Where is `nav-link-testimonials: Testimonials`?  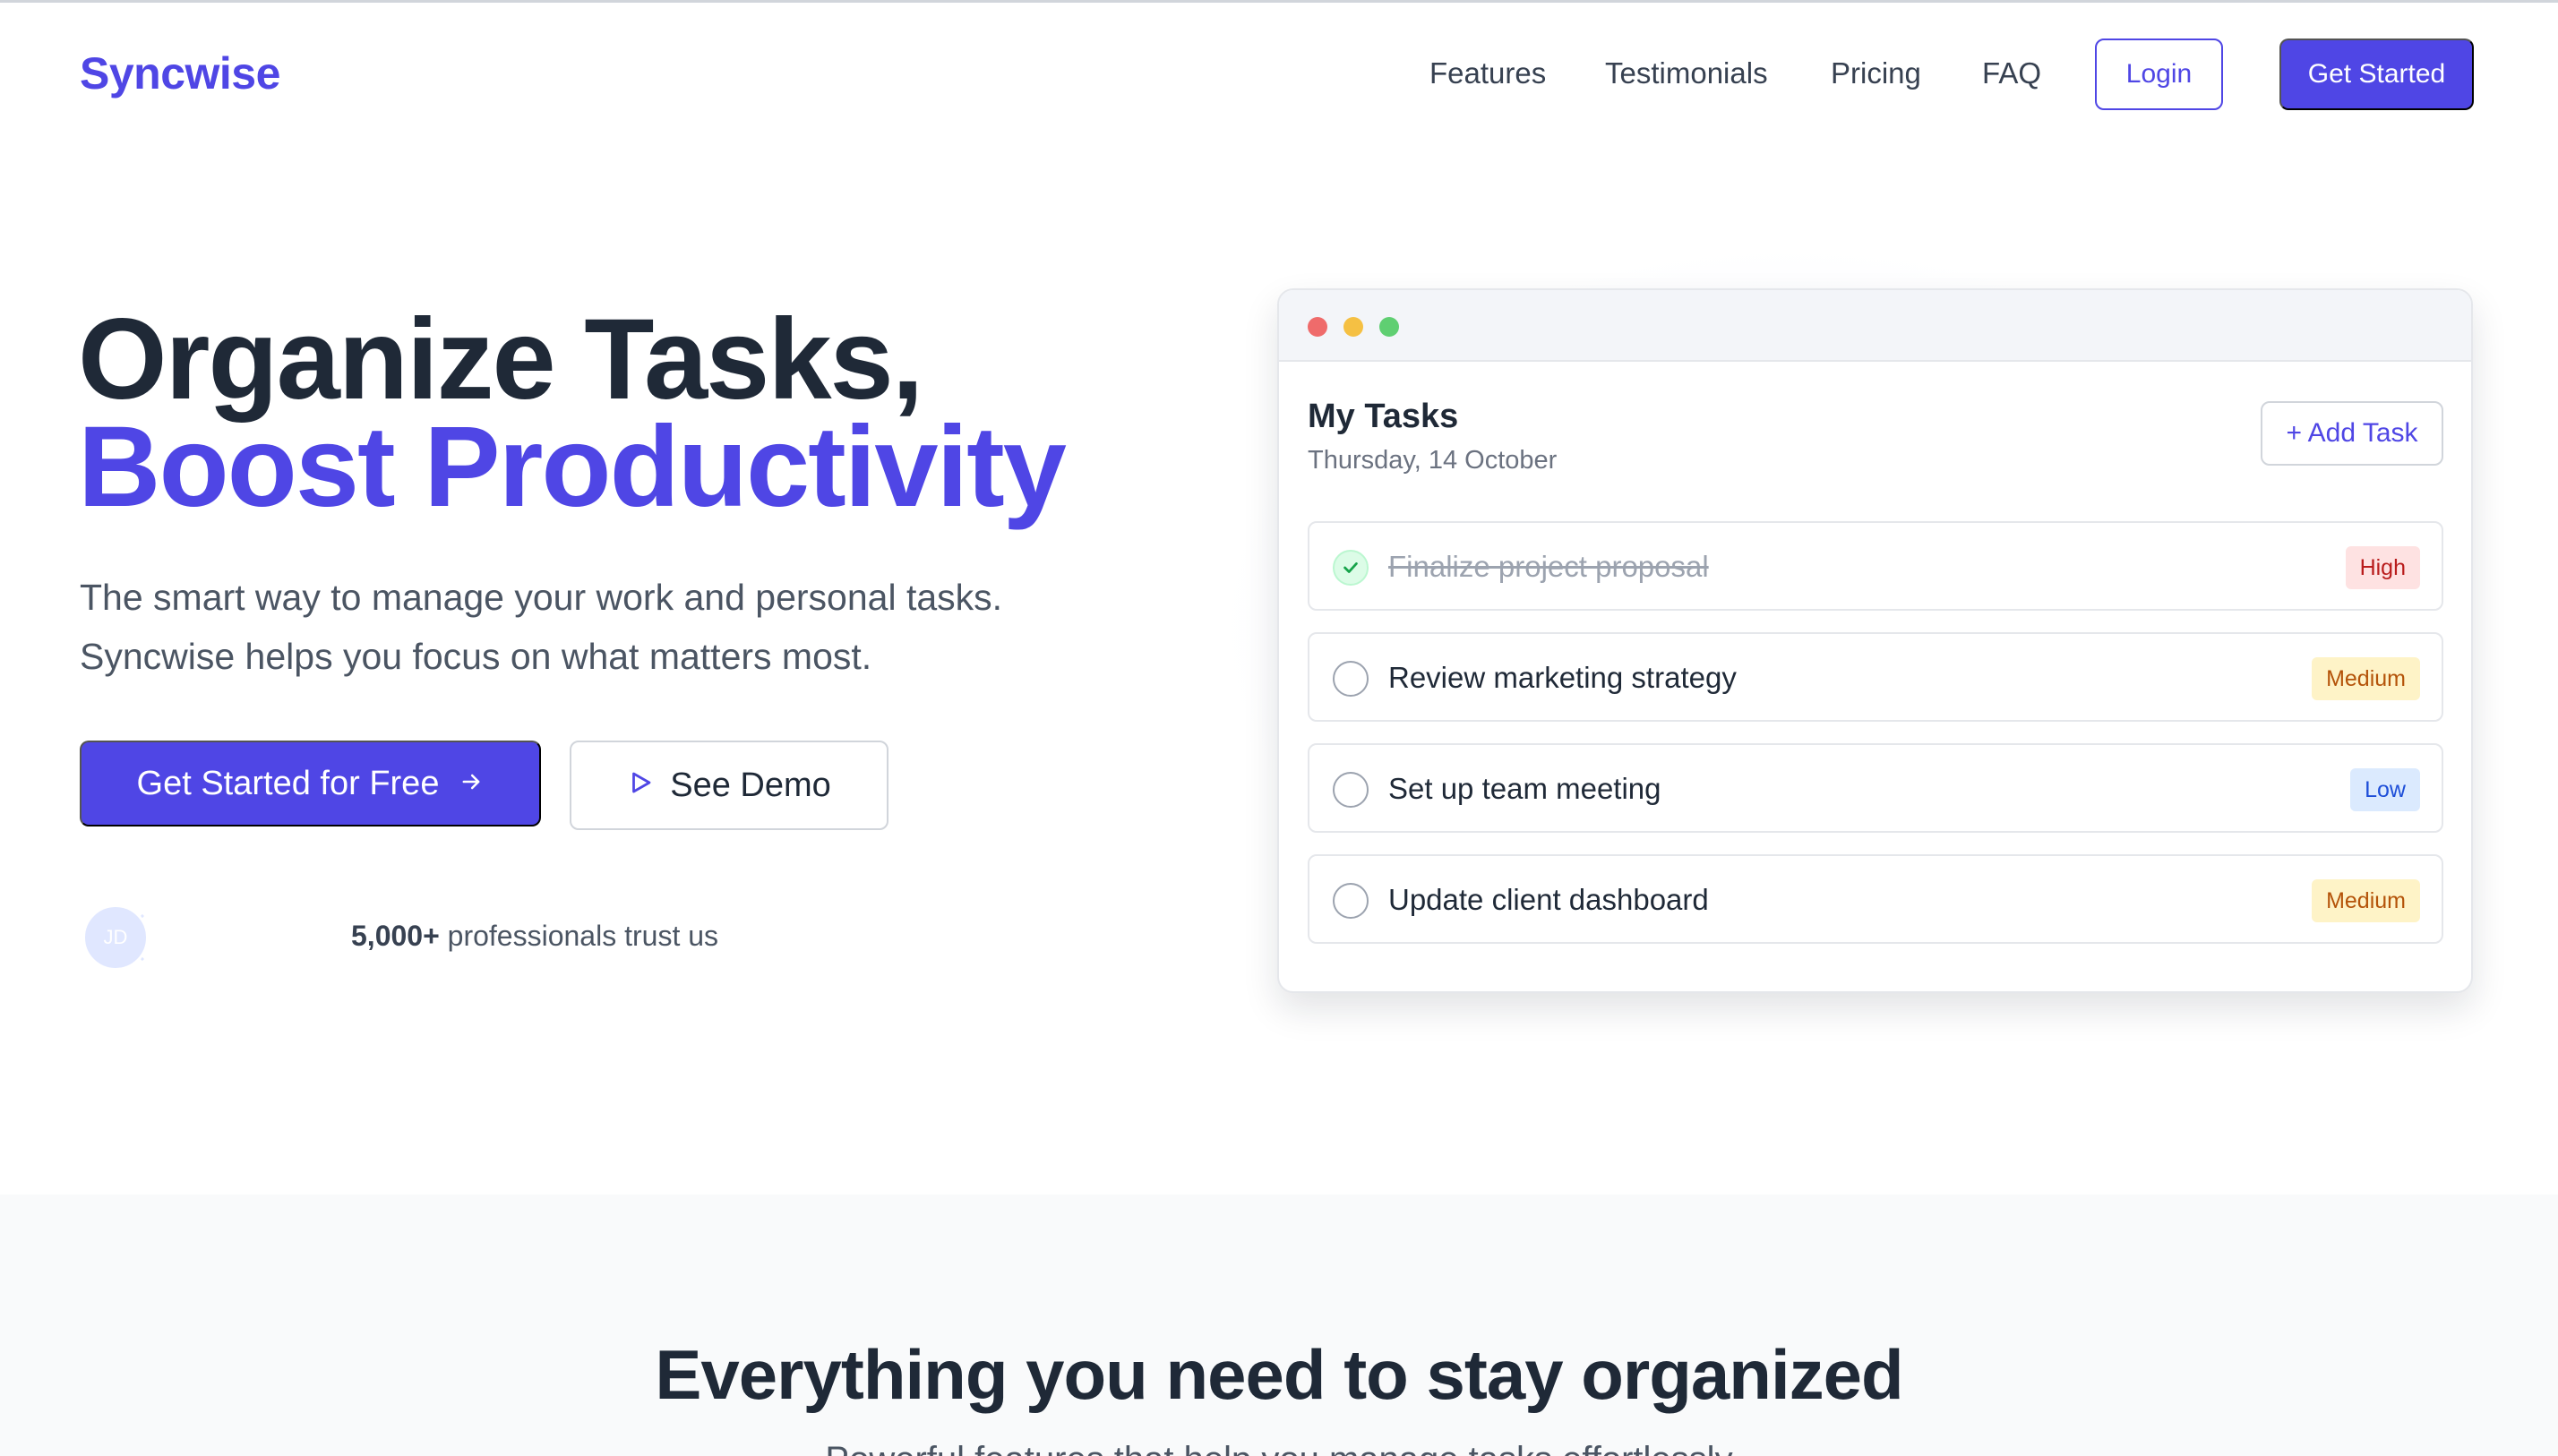 nav-link-testimonials: Testimonials is located at coordinates (1687, 73).